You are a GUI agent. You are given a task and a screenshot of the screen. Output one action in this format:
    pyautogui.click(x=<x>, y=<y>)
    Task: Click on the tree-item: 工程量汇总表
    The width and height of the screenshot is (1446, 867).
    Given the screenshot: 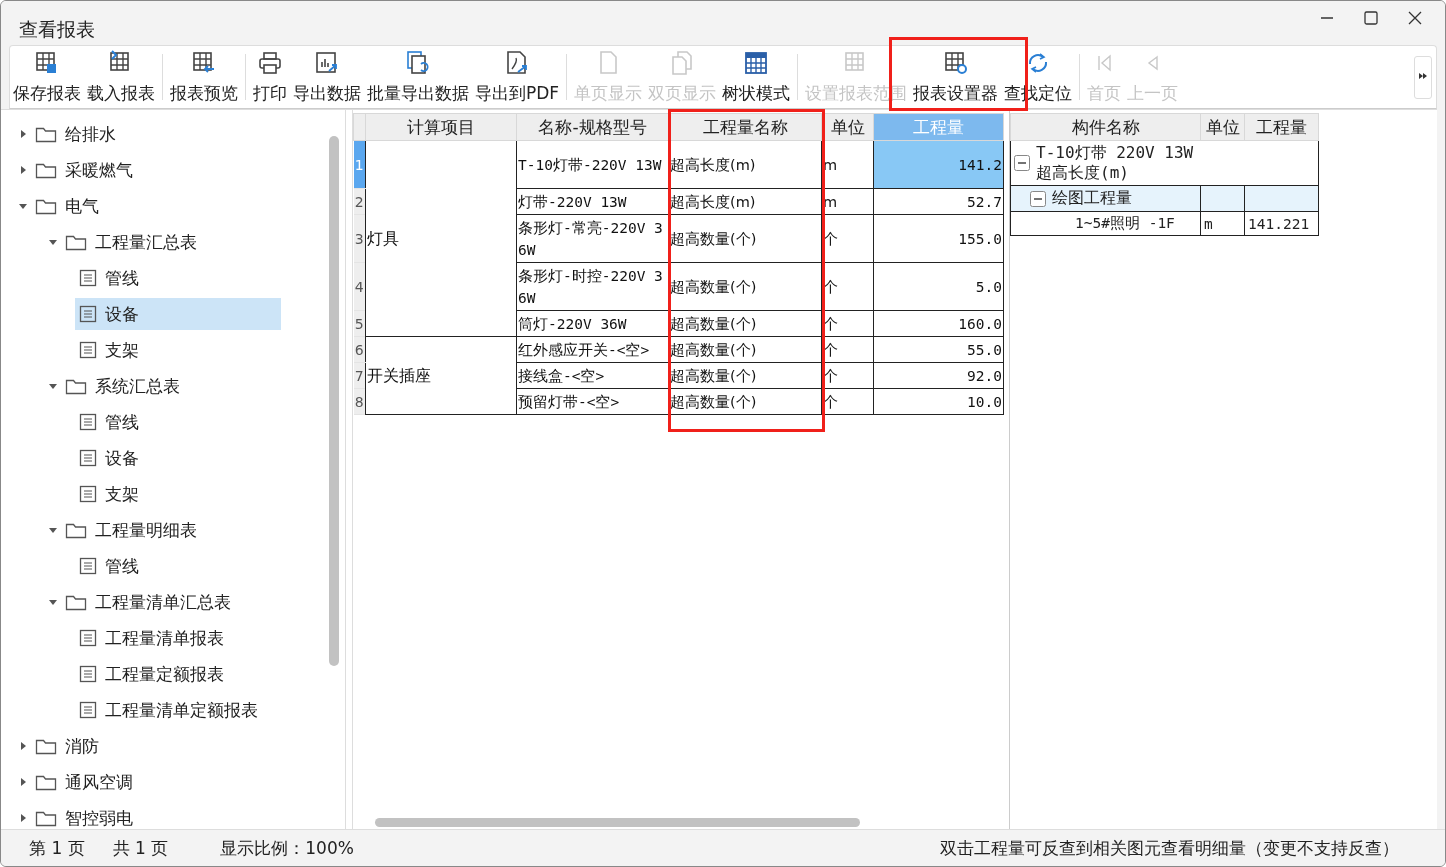 What is the action you would take?
    pyautogui.click(x=132, y=242)
    